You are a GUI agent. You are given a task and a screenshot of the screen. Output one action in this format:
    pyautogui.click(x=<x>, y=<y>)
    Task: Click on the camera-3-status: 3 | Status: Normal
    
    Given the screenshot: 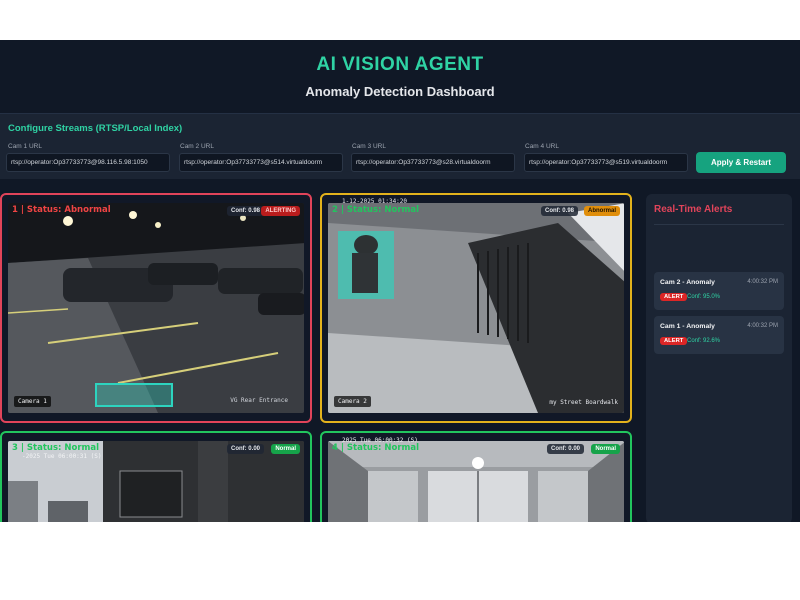 What is the action you would take?
    pyautogui.click(x=56, y=448)
    